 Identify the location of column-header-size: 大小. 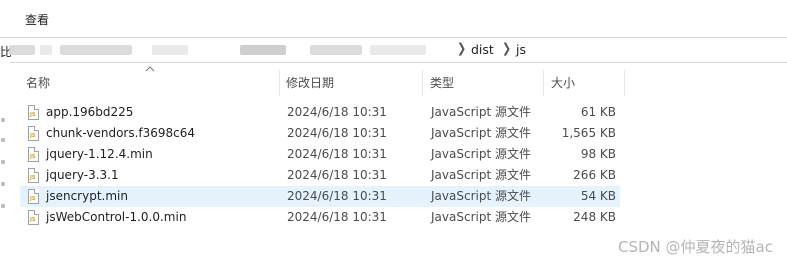
(584, 83).